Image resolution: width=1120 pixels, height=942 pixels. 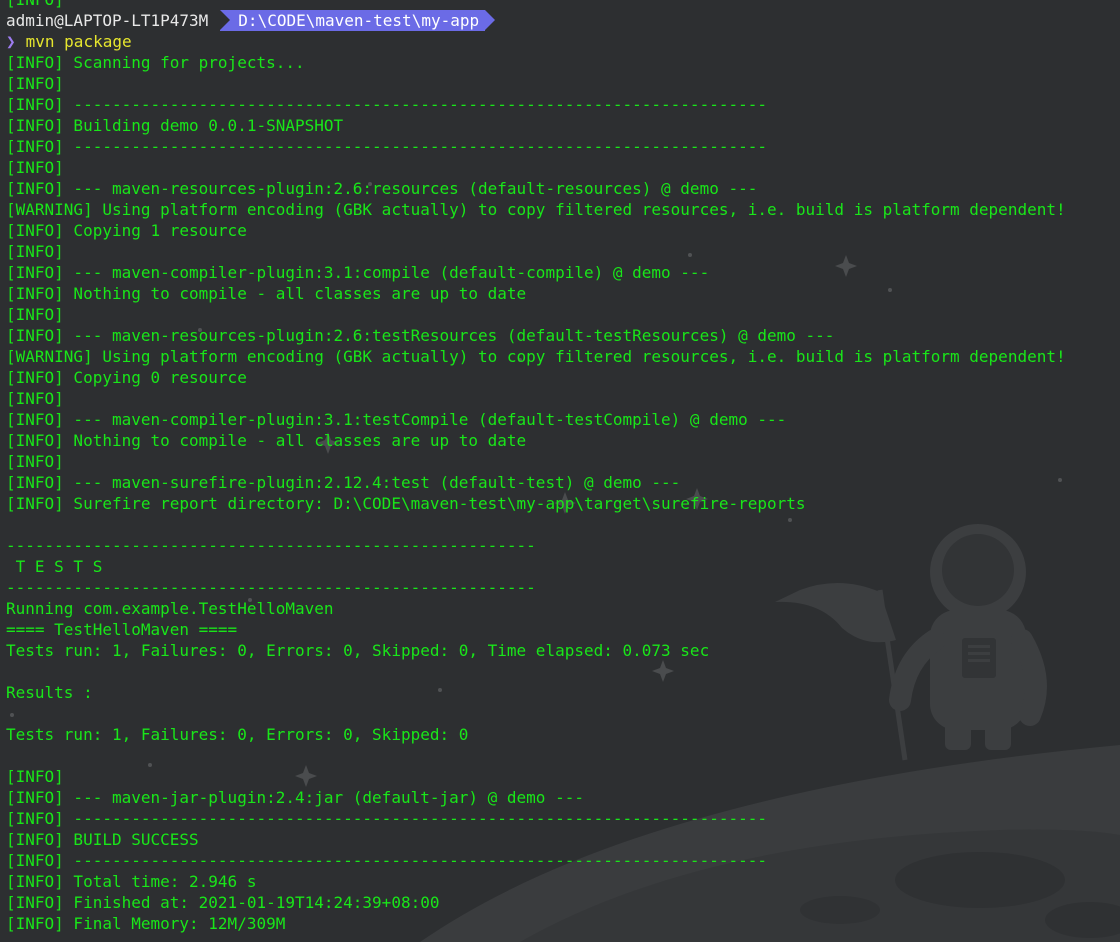 I want to click on output-line: Results :, so click(x=49, y=692).